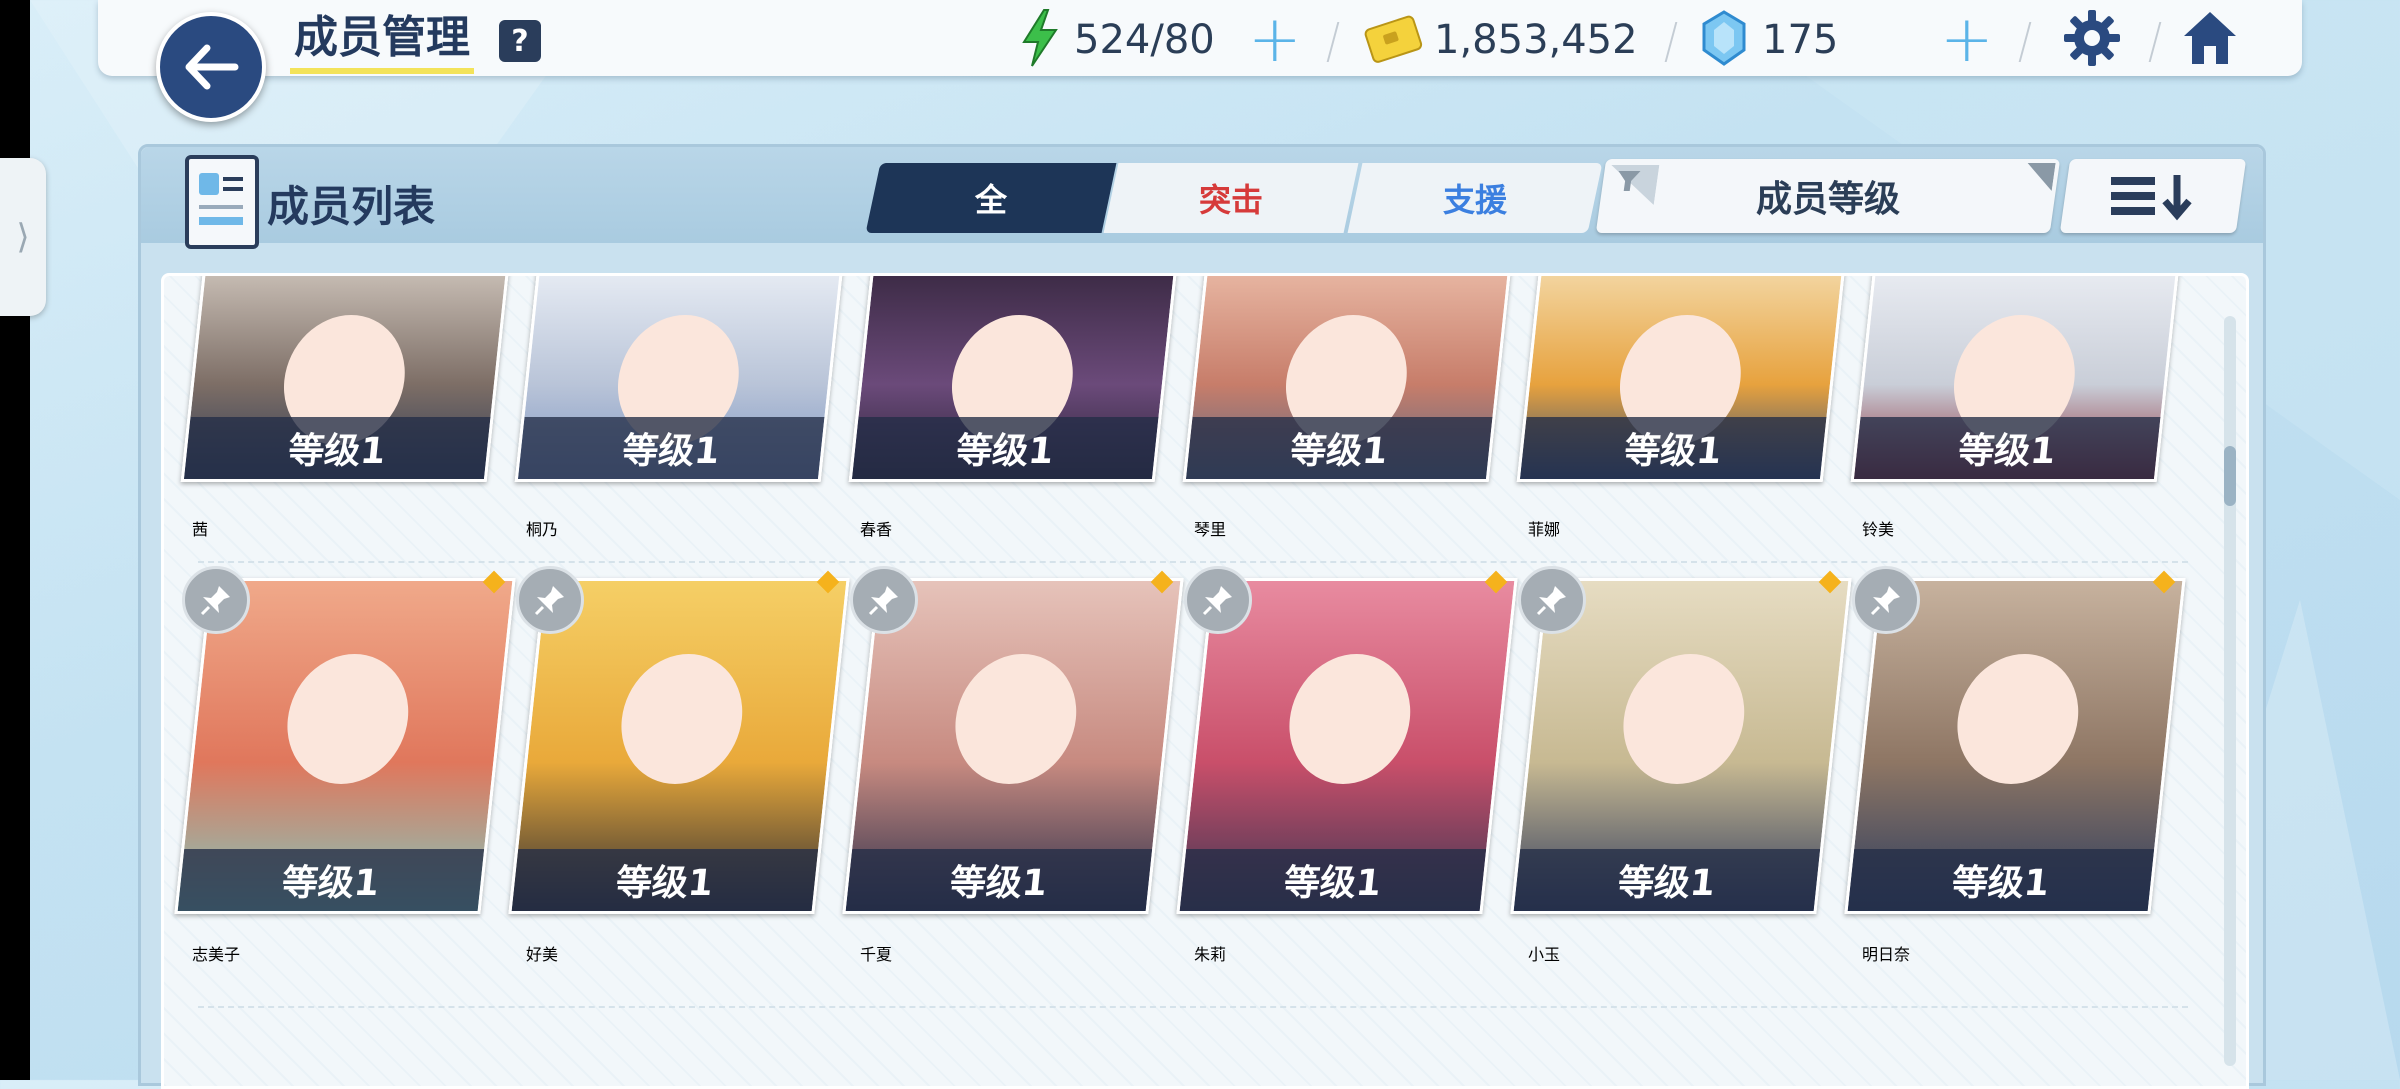  I want to click on tab-label: 全, so click(990, 200).